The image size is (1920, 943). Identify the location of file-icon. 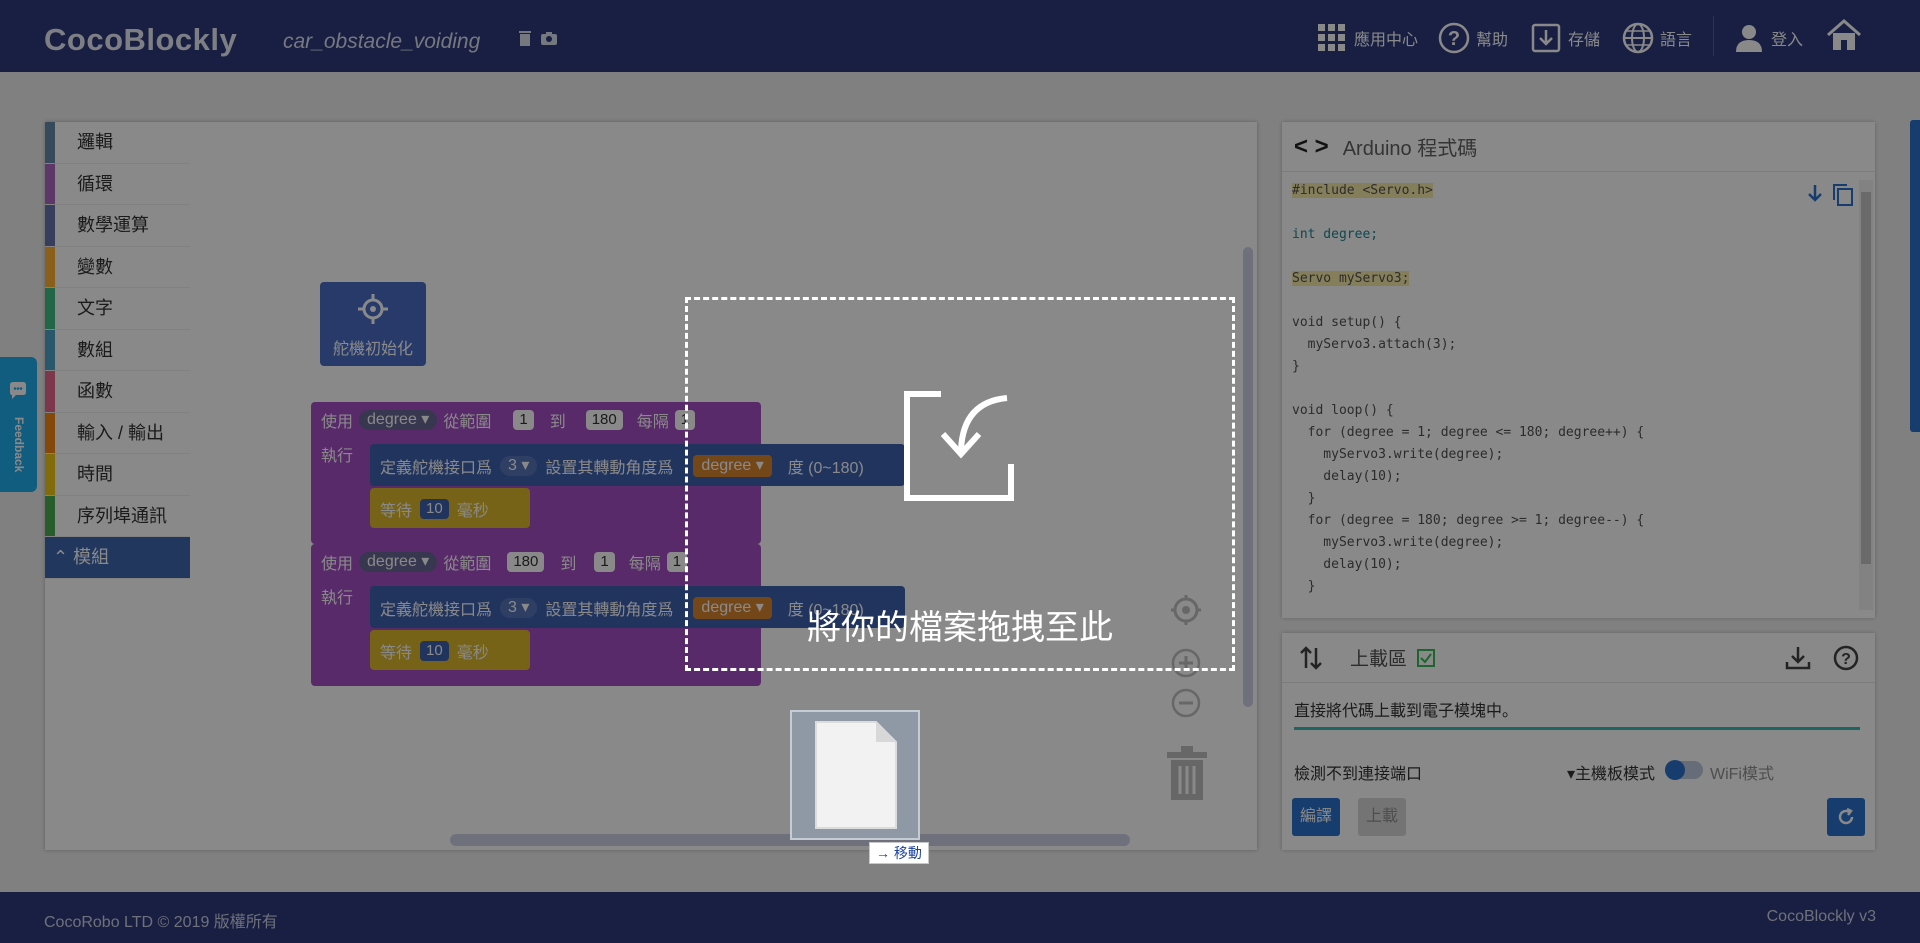
(856, 775).